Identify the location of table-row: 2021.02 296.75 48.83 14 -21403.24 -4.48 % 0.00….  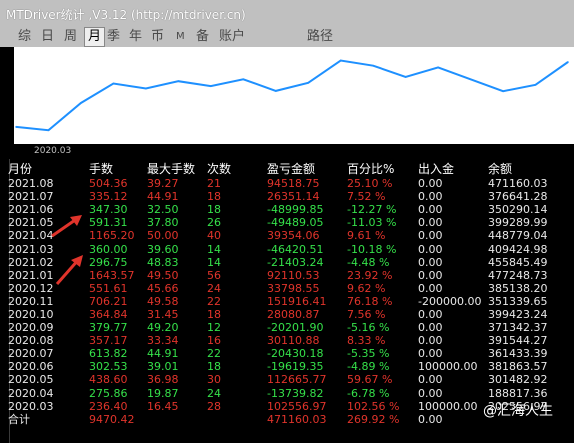
(287, 262).